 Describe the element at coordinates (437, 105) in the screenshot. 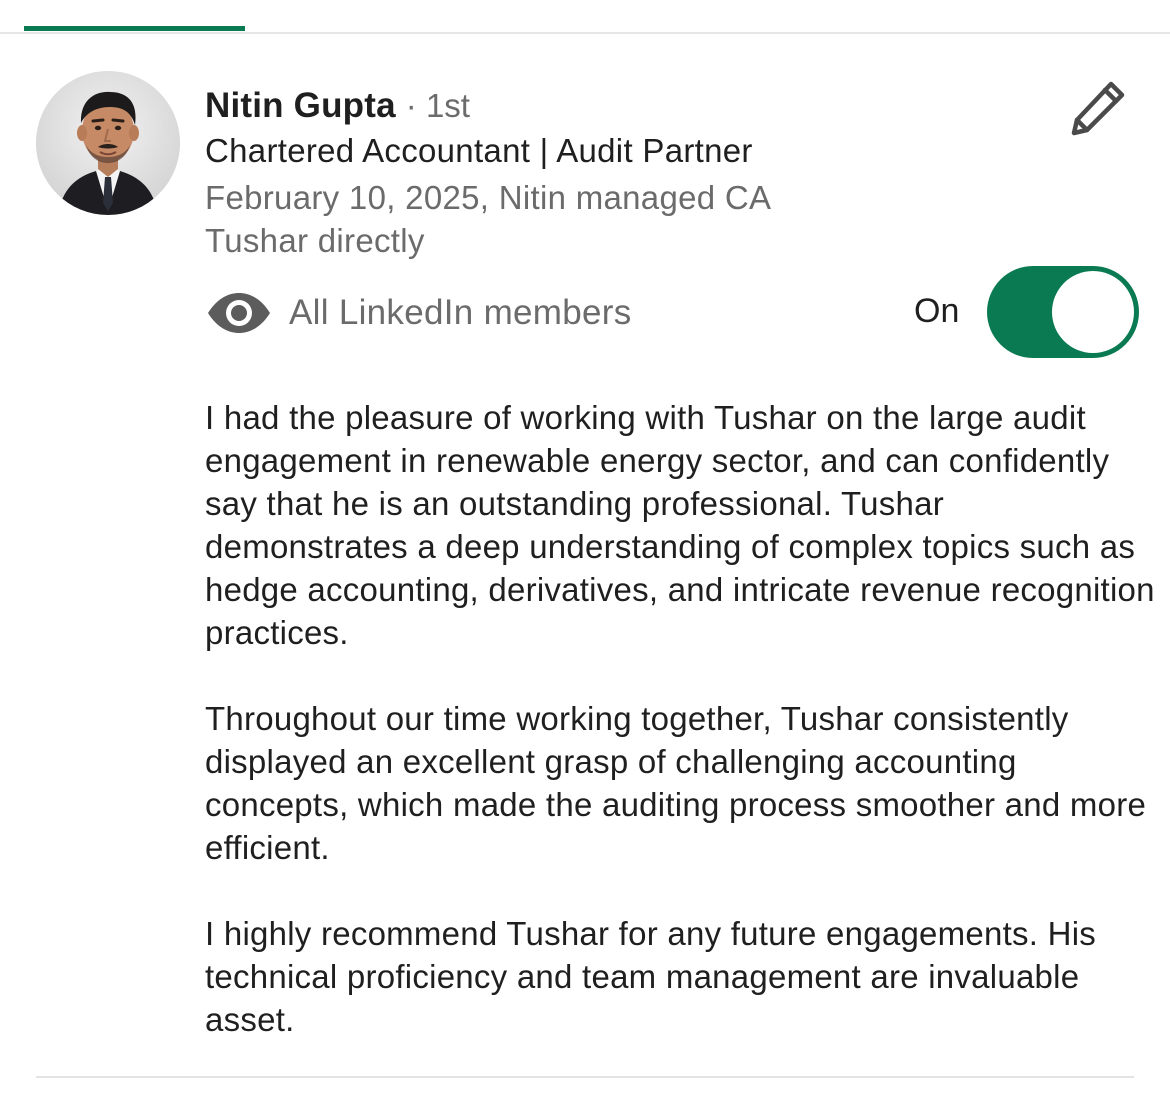

I see `connection-degree: · 1st` at that location.